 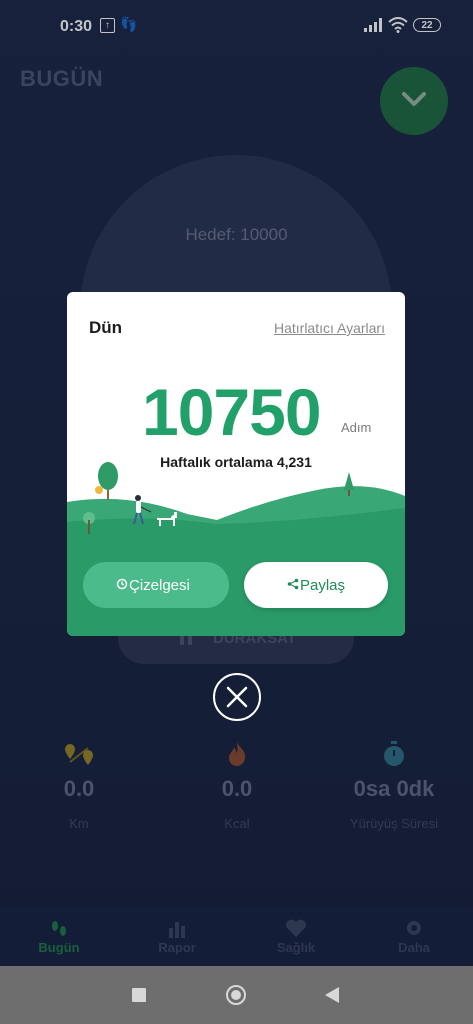 I want to click on dialog-title: Dün, so click(x=106, y=327).